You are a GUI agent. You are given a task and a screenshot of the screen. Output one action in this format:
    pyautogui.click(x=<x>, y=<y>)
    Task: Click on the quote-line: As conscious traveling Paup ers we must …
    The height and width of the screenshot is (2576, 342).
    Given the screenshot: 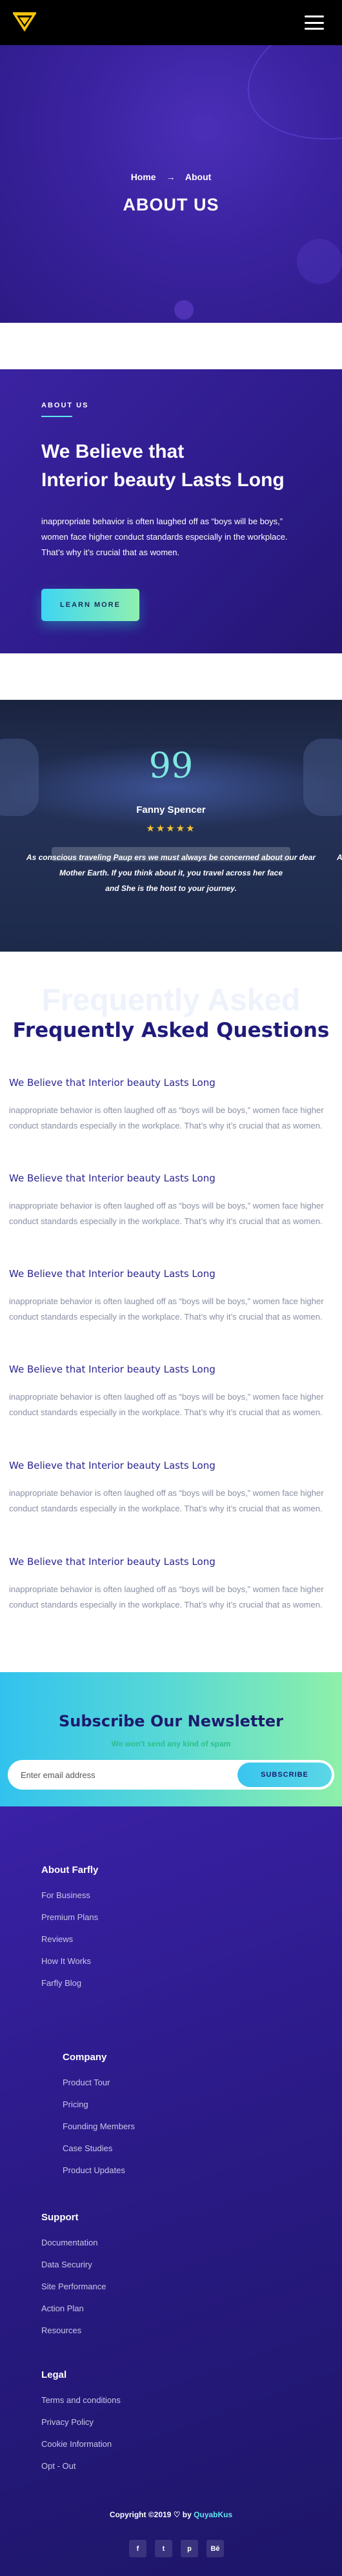 What is the action you would take?
    pyautogui.click(x=171, y=857)
    